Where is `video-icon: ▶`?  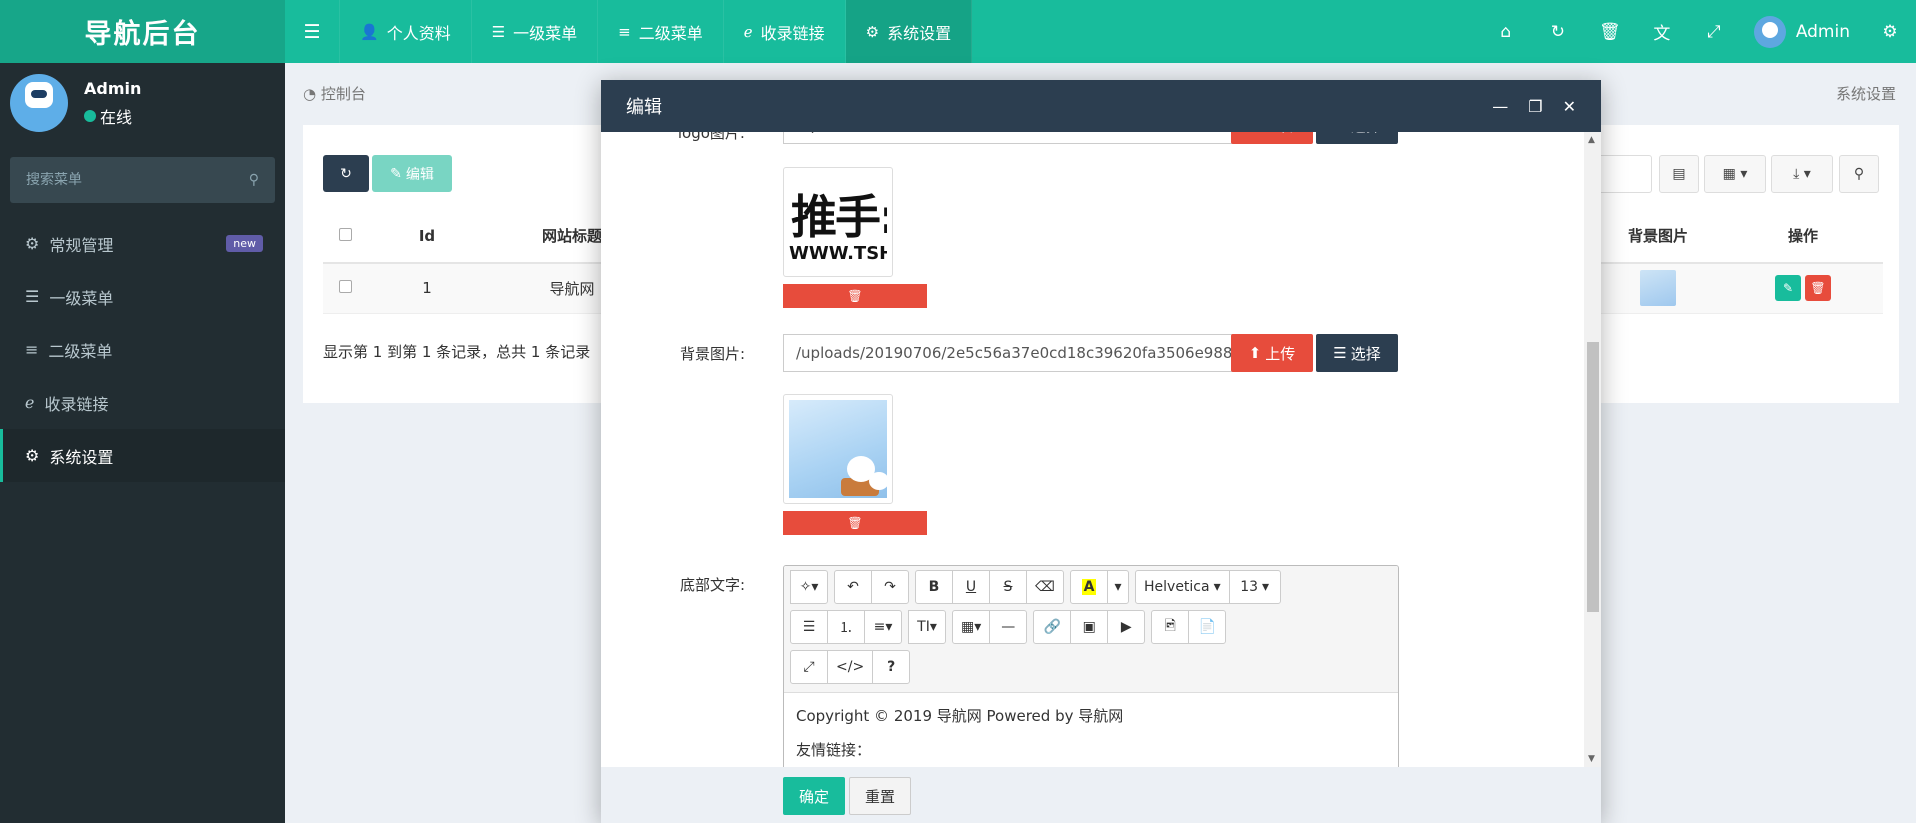 video-icon: ▶ is located at coordinates (1126, 627).